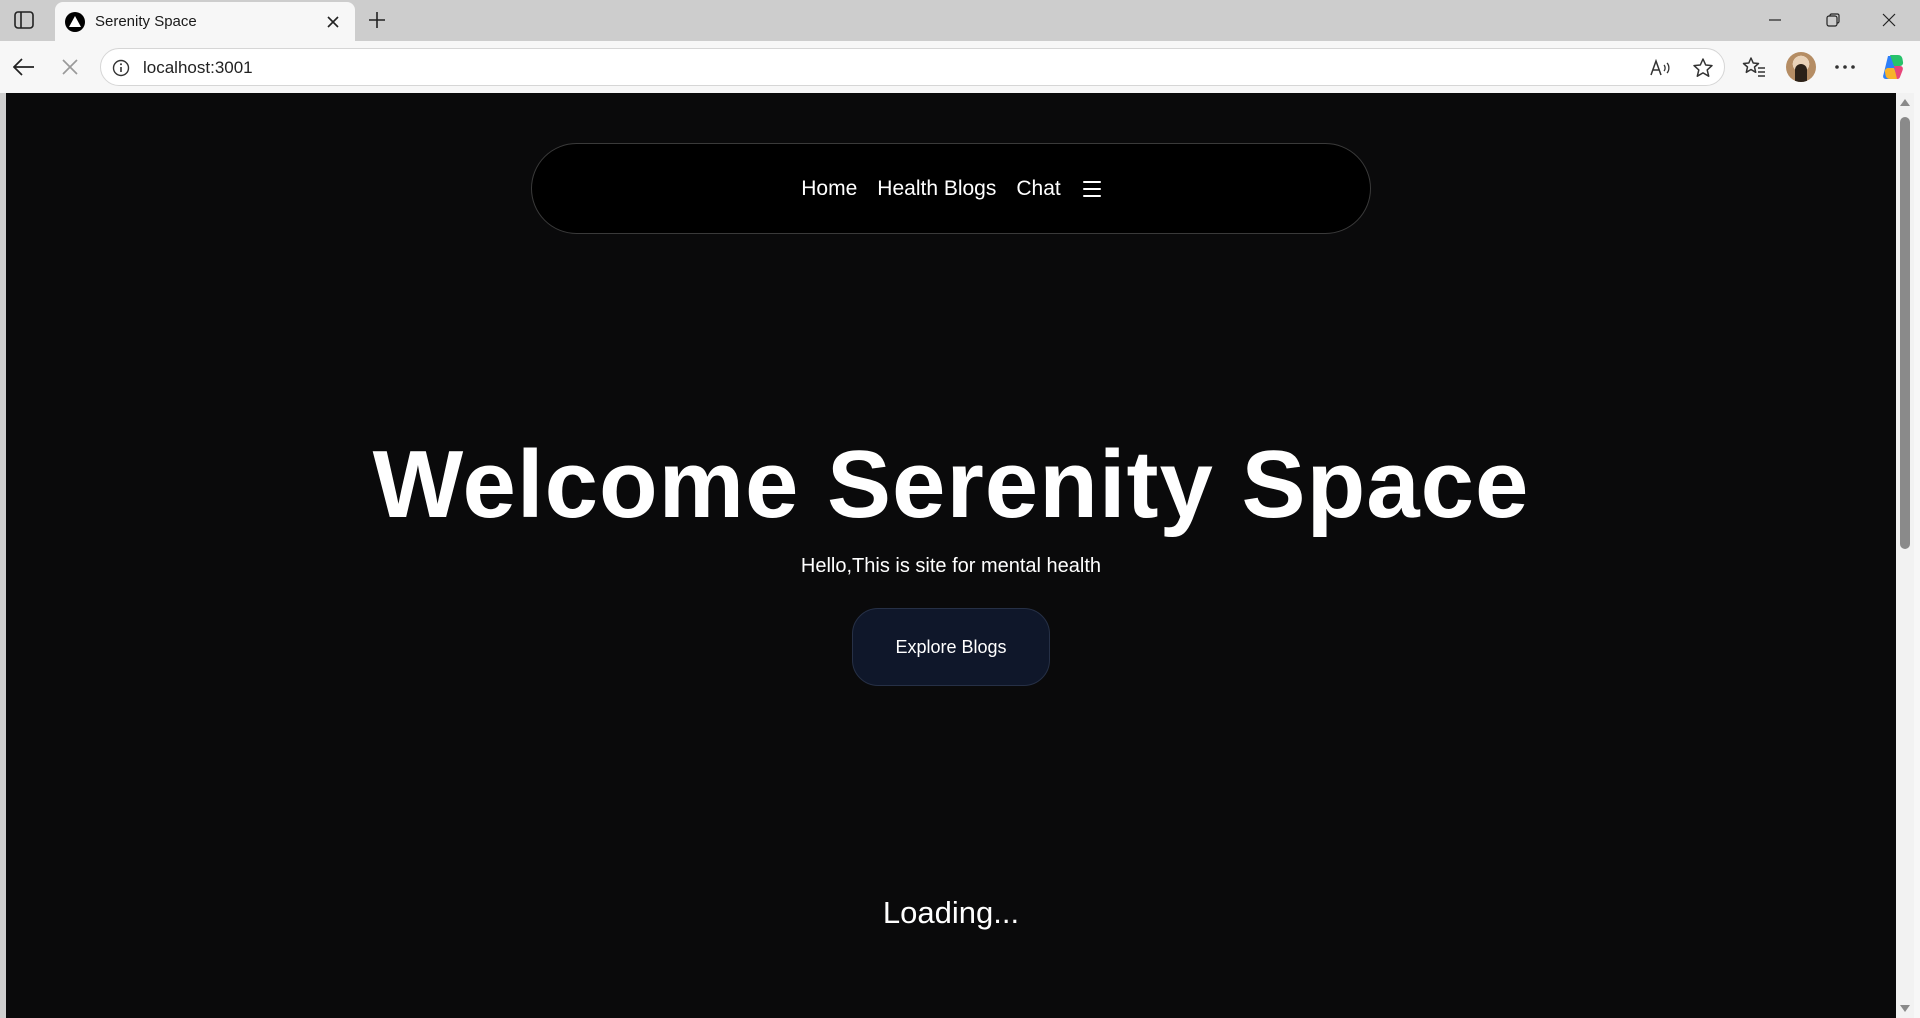 The height and width of the screenshot is (1018, 1920). I want to click on page-scrollbar, so click(1905, 555).